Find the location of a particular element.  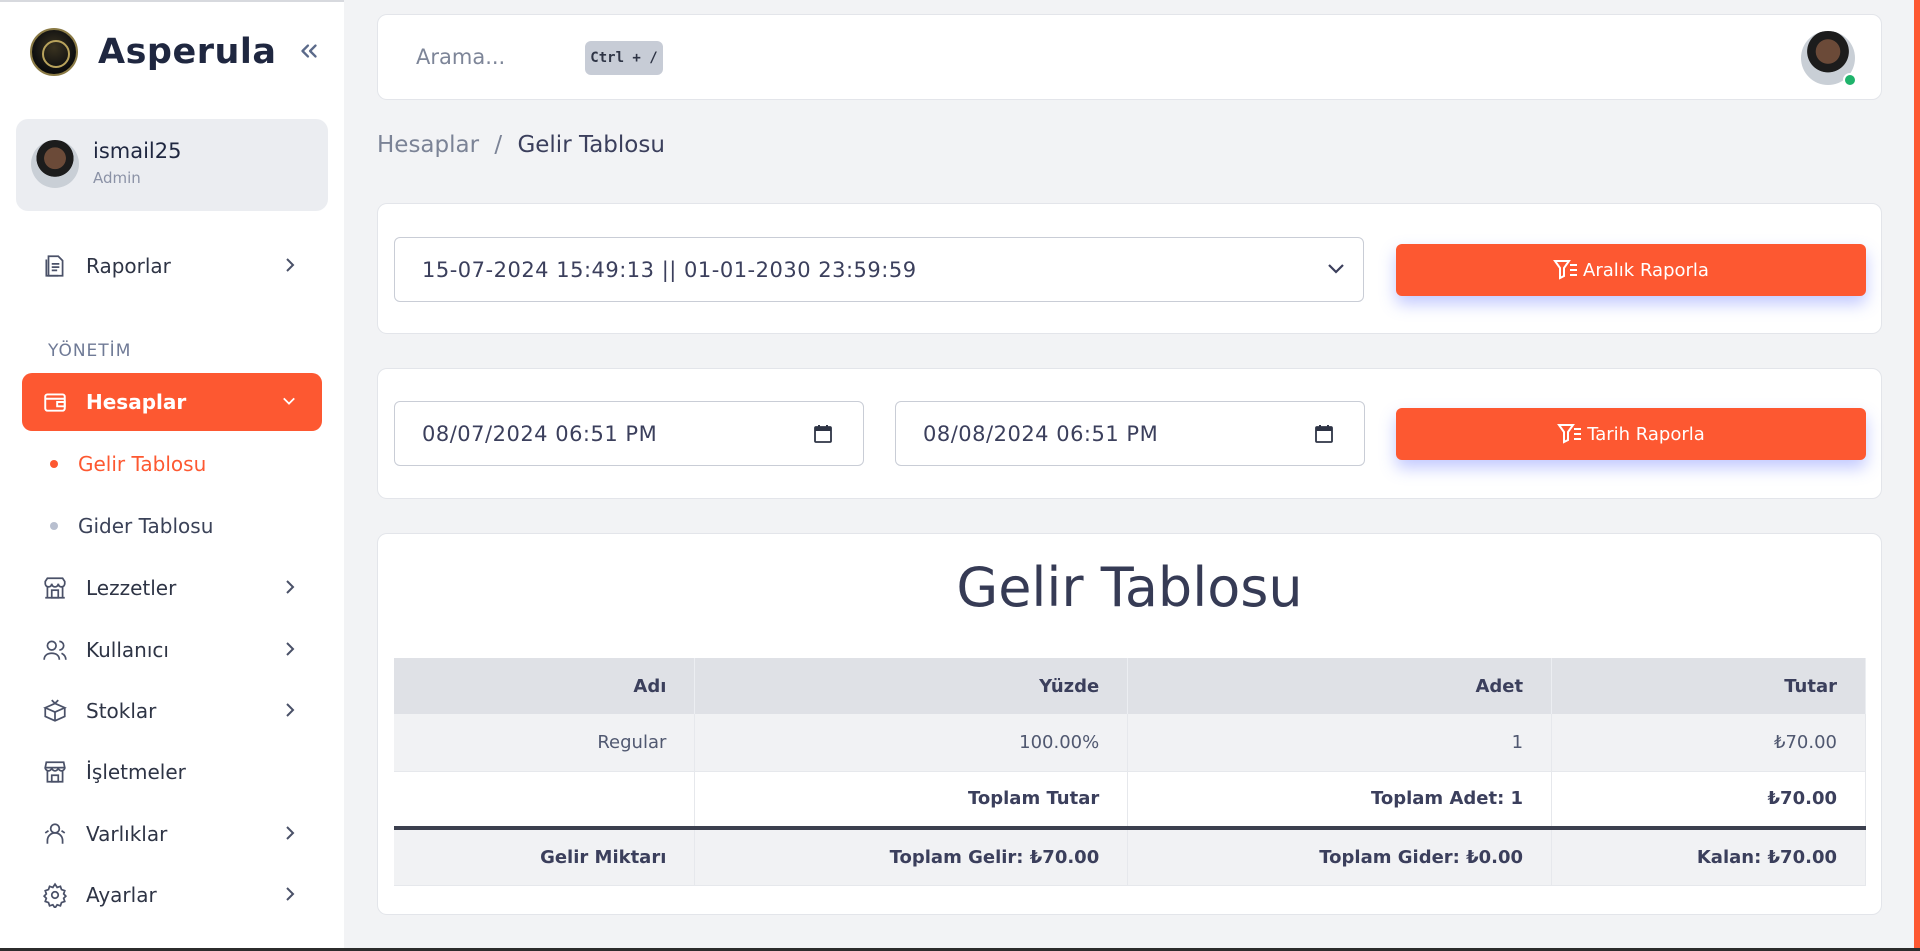

scrollbar is located at coordinates (1917, 475).